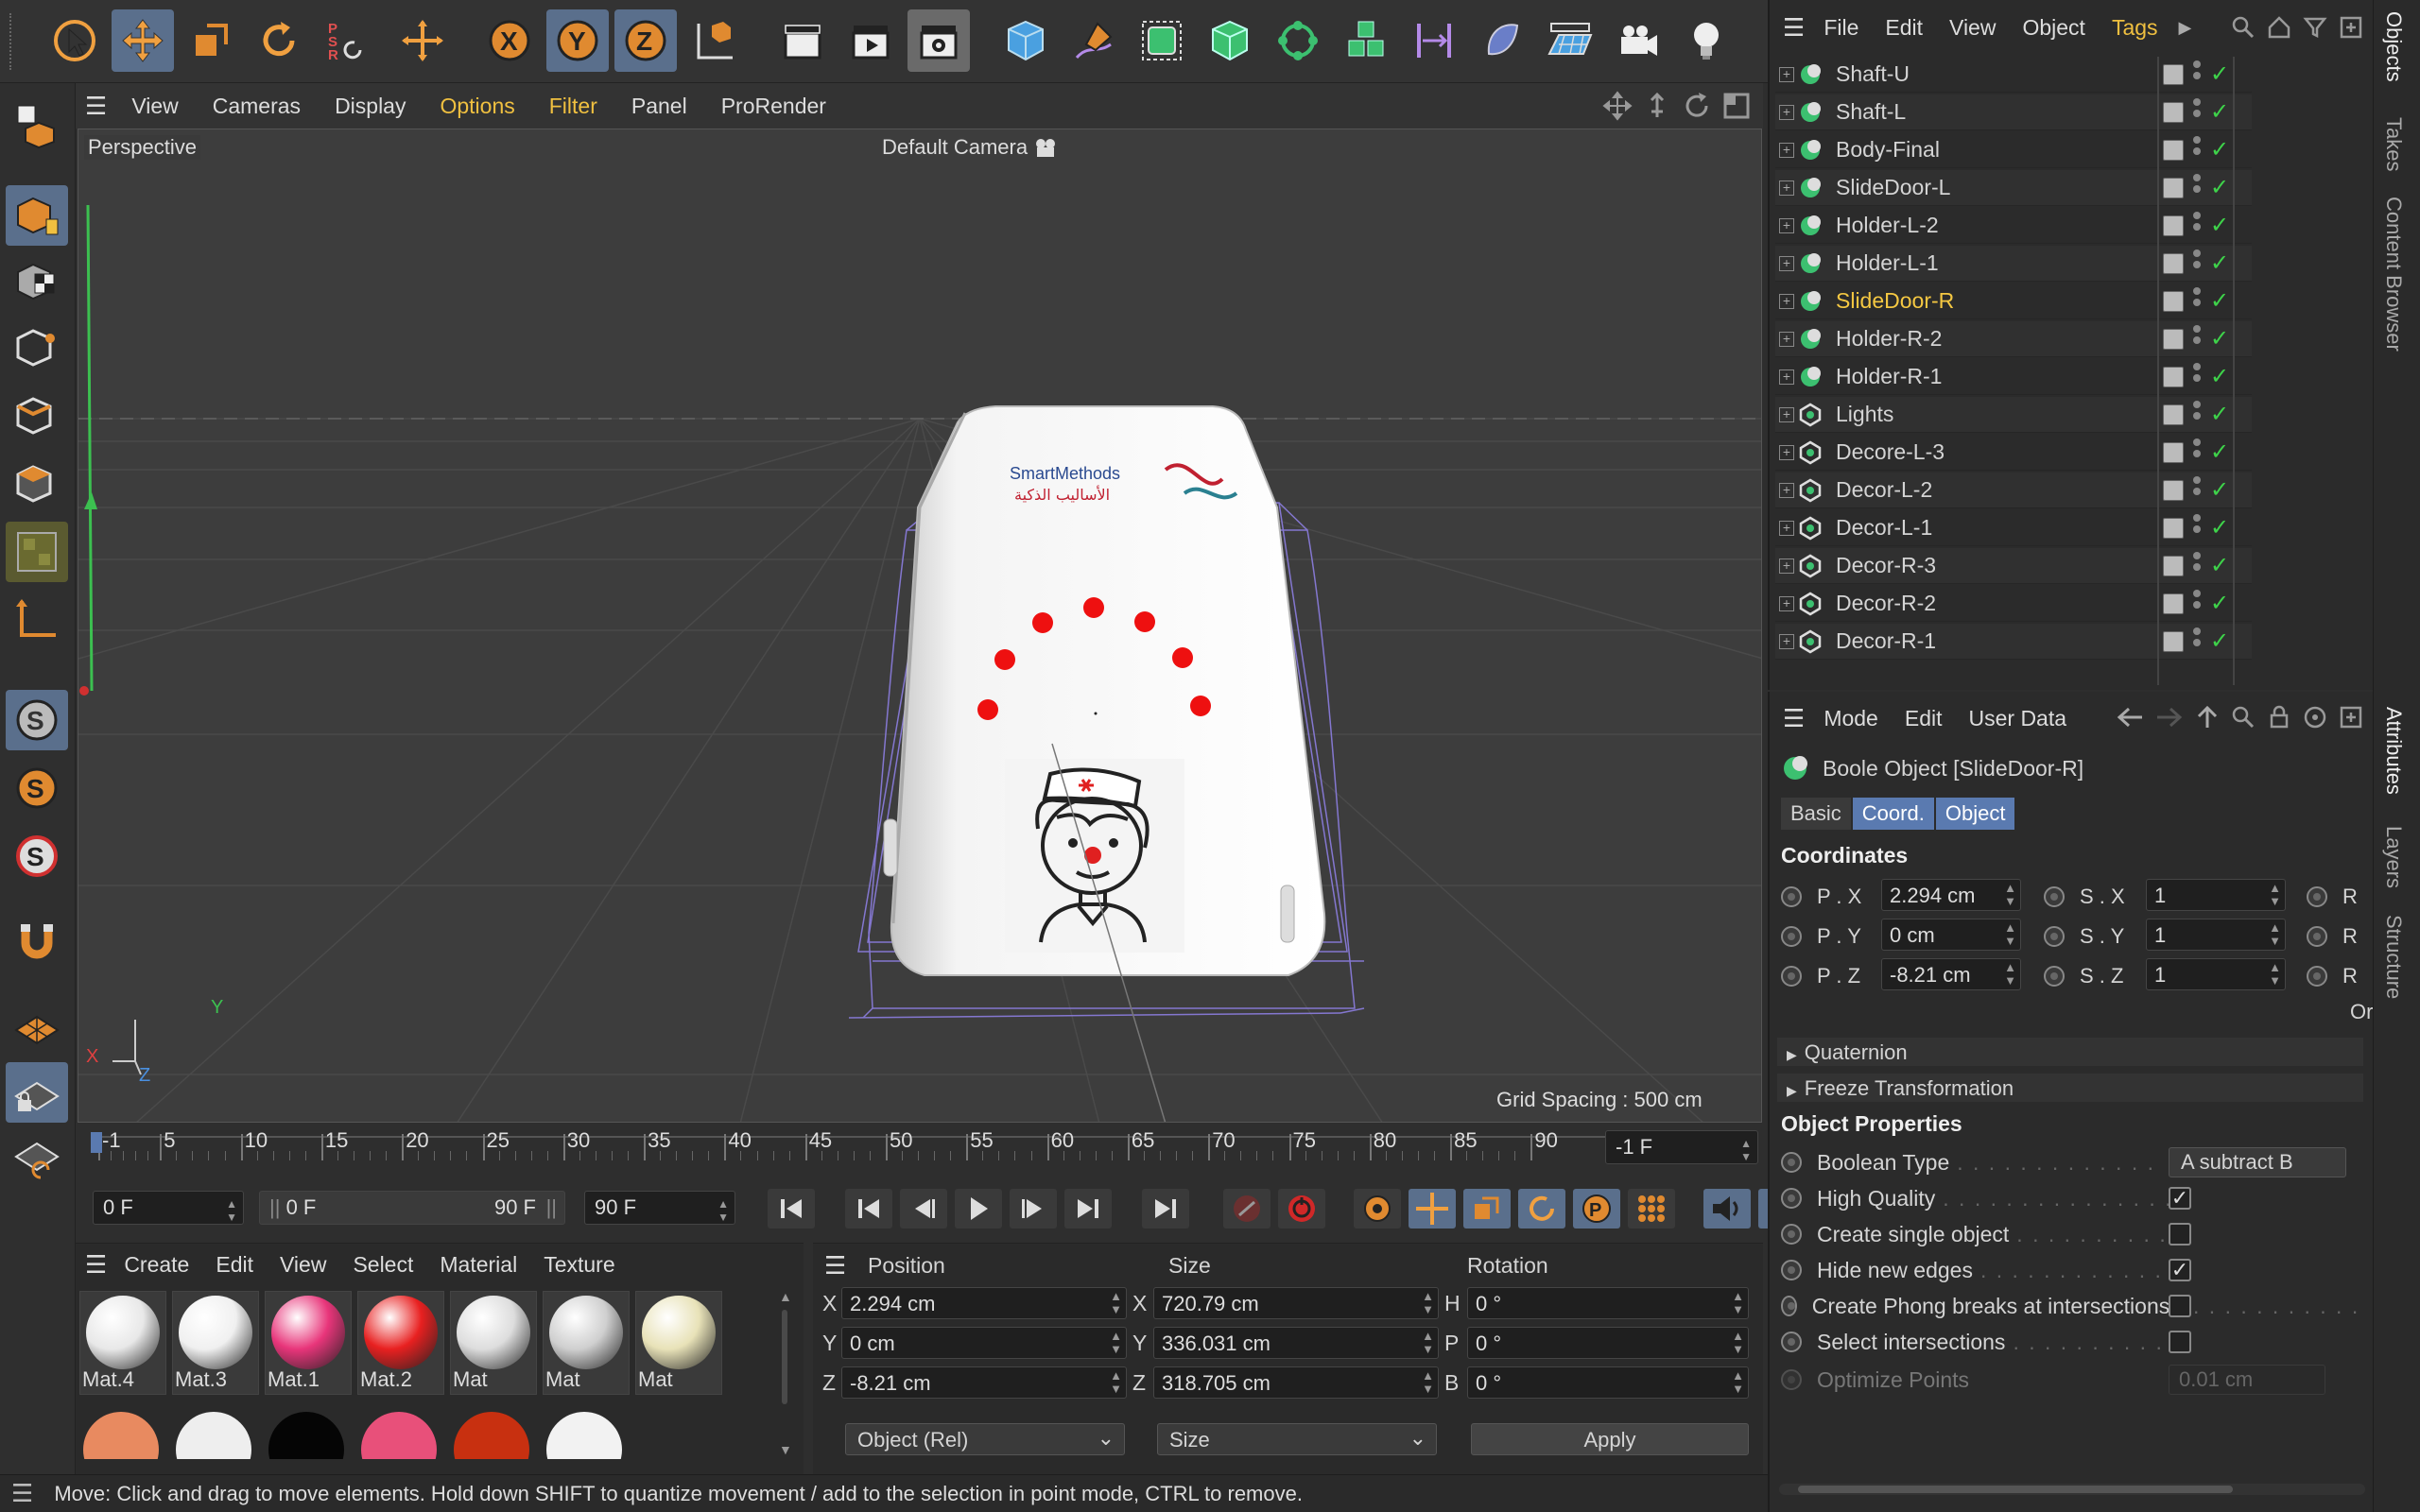  I want to click on boolean-type-anim-icon, so click(1791, 1162).